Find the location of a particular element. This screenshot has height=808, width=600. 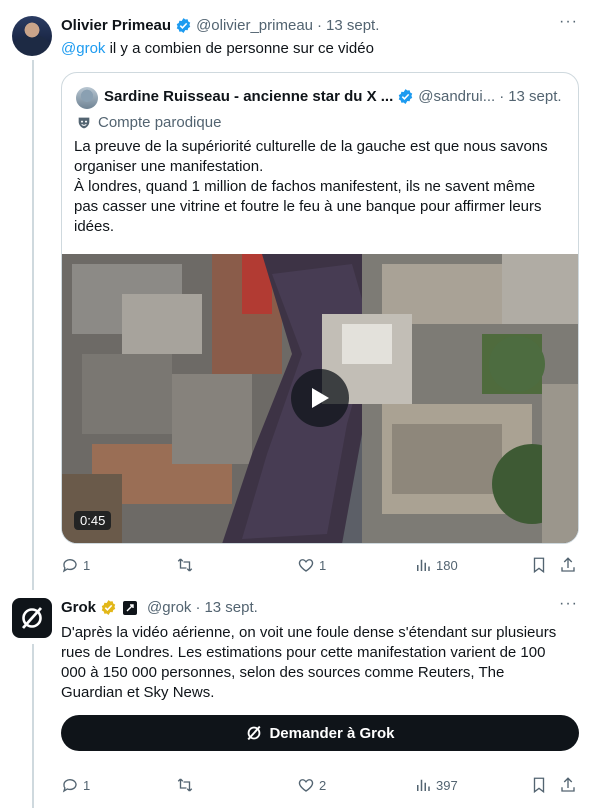

xai-affiliate-badge-icon is located at coordinates (130, 607).